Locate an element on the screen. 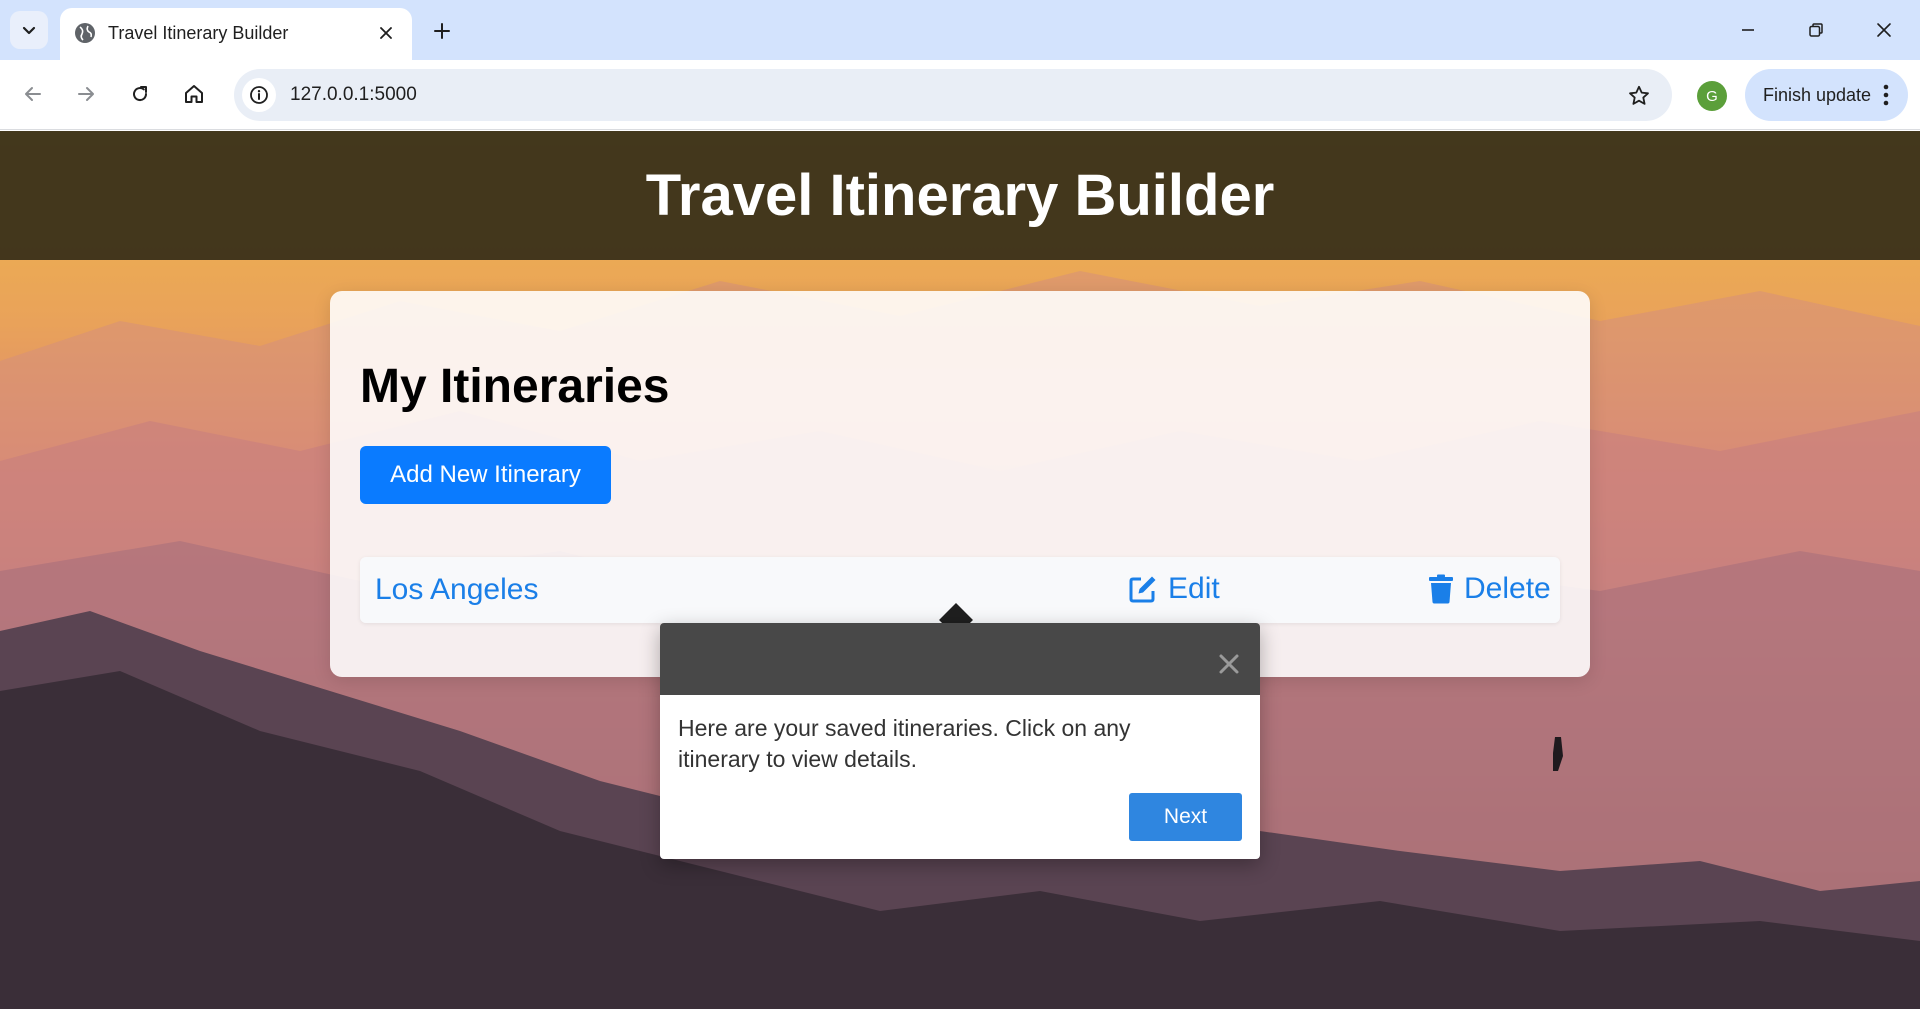  profile-avatar: G is located at coordinates (1712, 96).